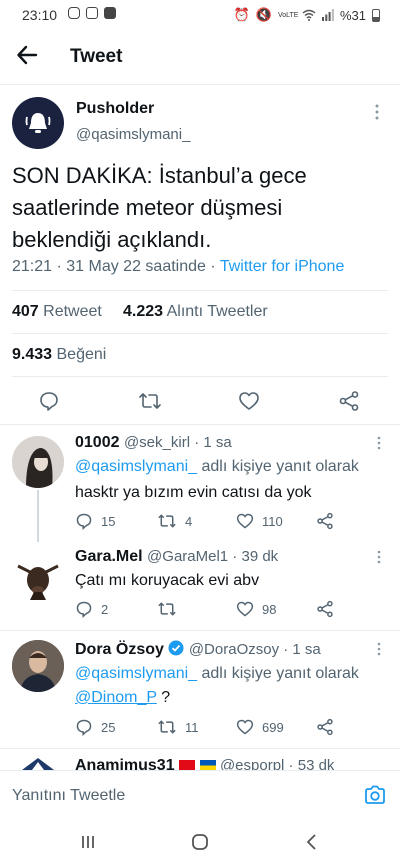 The image size is (400, 866). I want to click on wifi-icon, so click(309, 15).